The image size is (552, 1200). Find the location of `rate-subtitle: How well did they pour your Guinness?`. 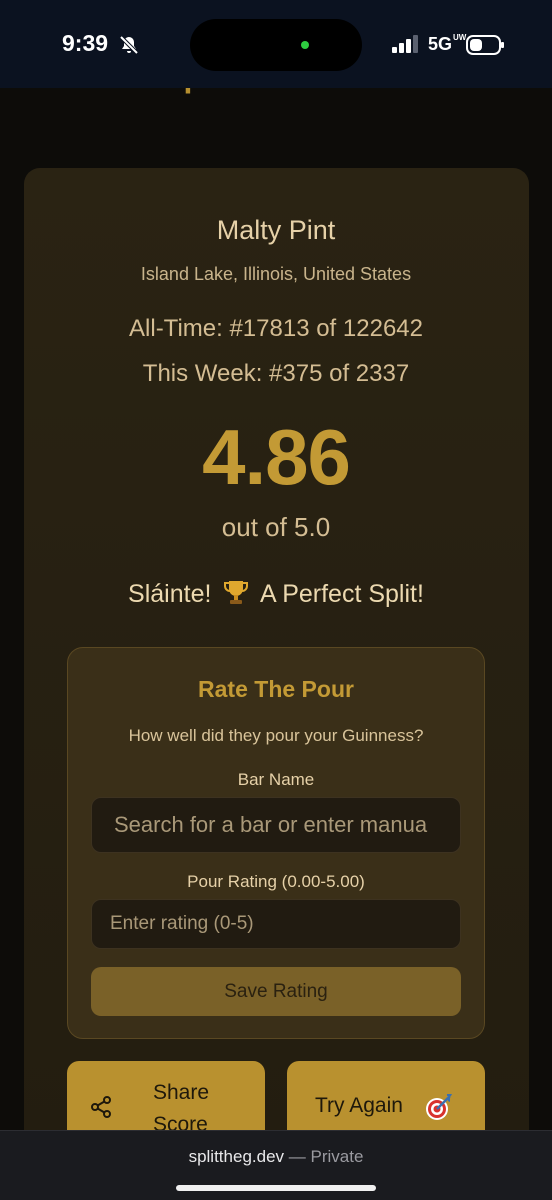

rate-subtitle: How well did they pour your Guinness? is located at coordinates (276, 735).